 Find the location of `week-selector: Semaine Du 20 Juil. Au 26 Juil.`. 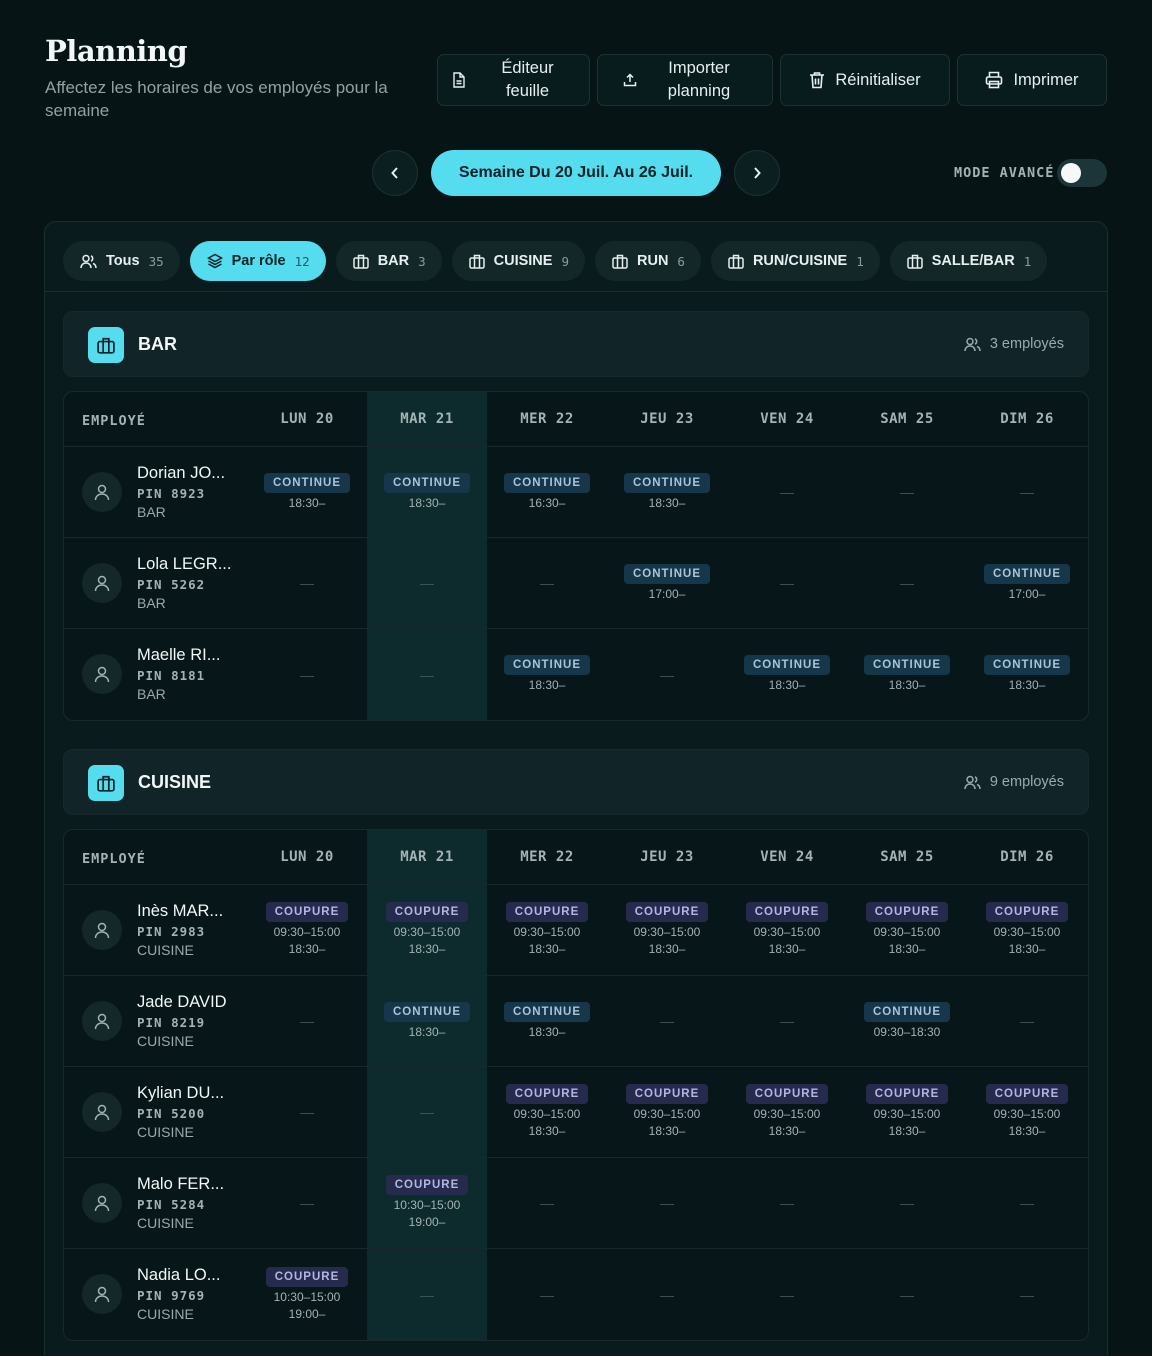

week-selector: Semaine Du 20 Juil. Au 26 Juil. is located at coordinates (576, 173).